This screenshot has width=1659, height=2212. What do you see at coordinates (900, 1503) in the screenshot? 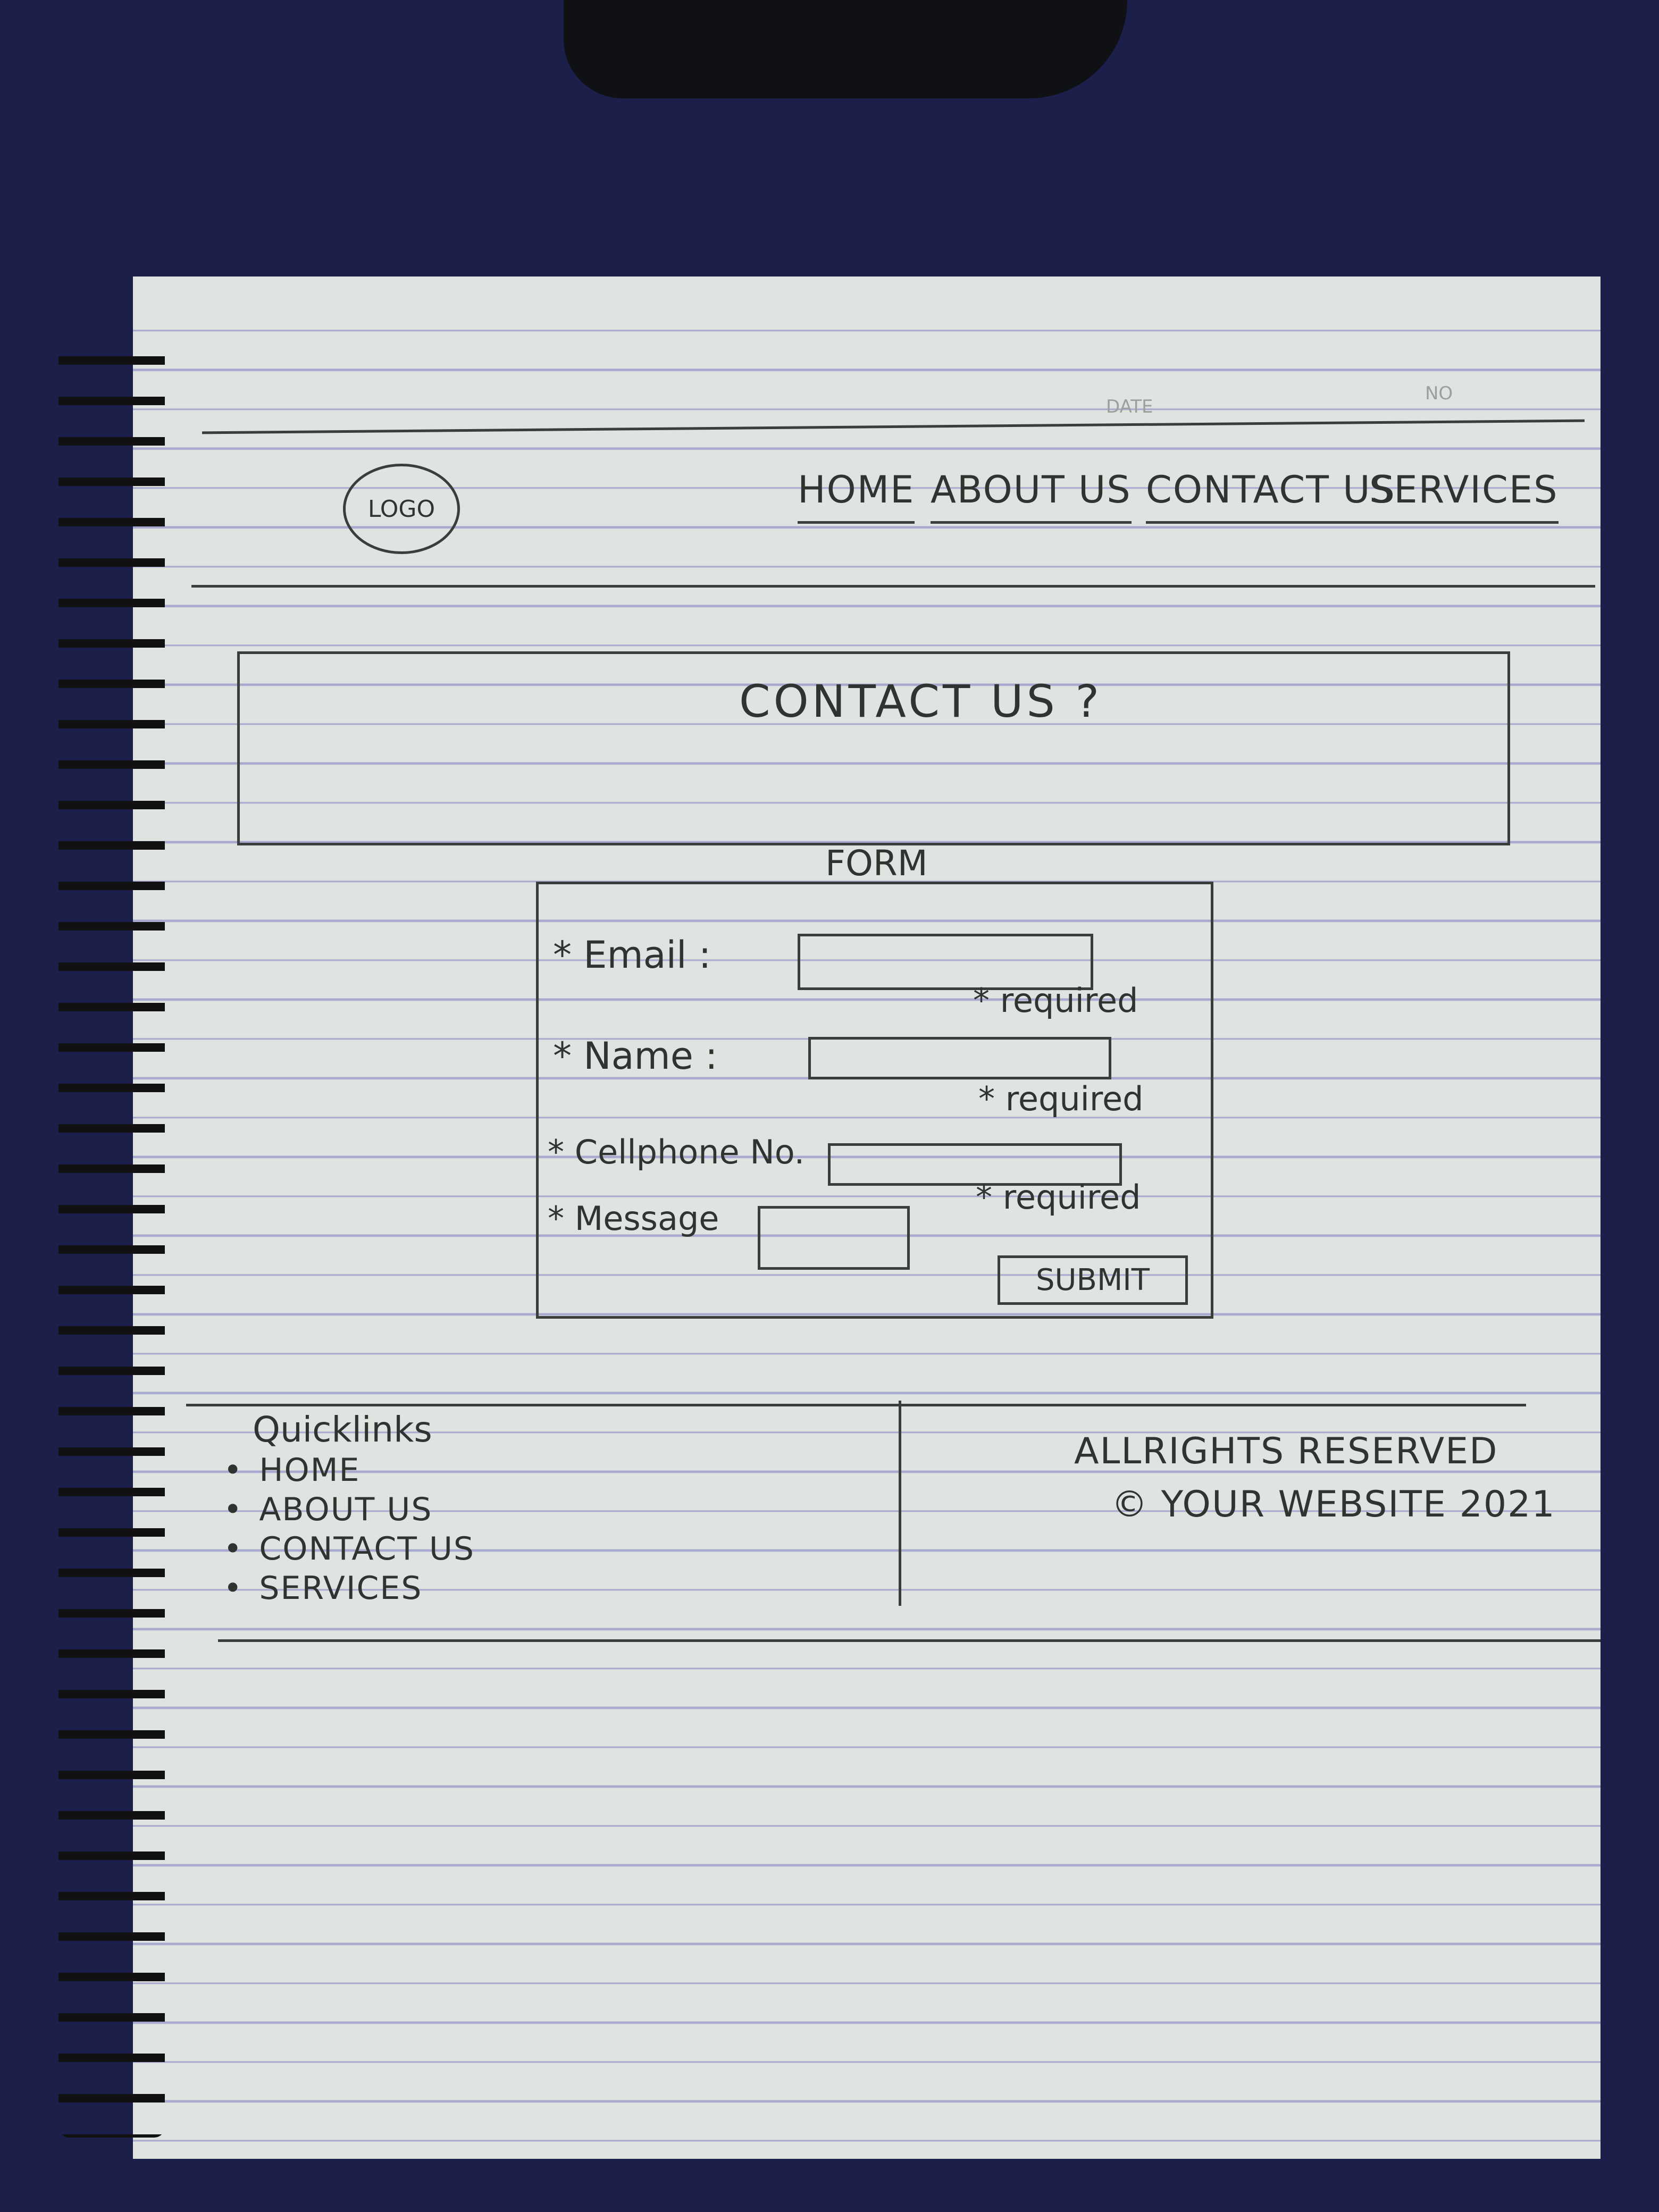
I see `footer-column-divider` at bounding box center [900, 1503].